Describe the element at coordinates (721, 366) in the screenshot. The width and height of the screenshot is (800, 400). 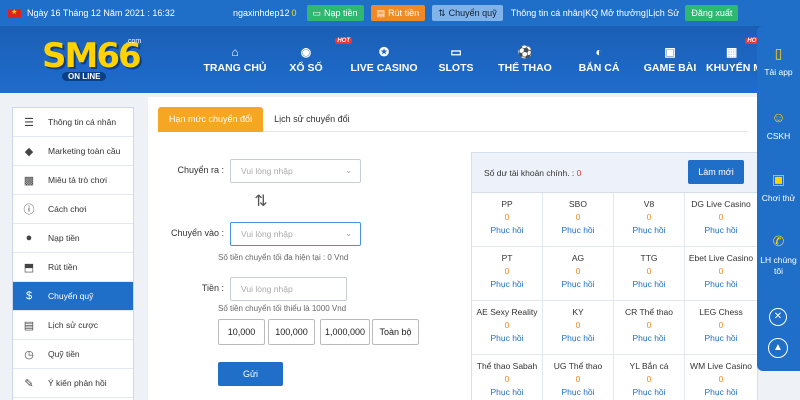
I see `provider-name: WM Live Casino` at that location.